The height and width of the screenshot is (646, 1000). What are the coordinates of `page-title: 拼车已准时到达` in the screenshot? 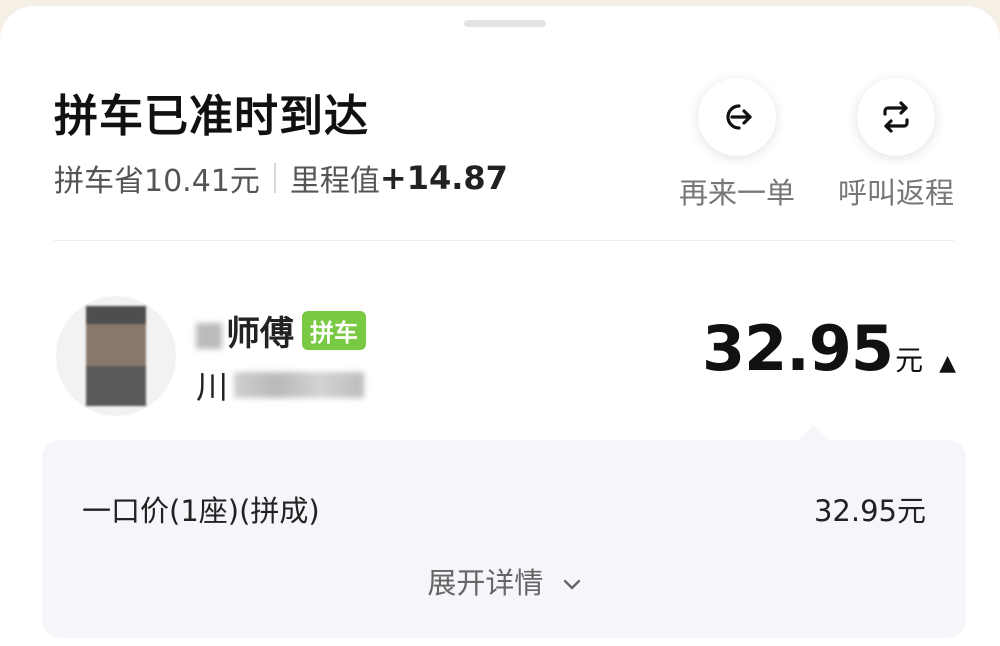 It's located at (211, 116).